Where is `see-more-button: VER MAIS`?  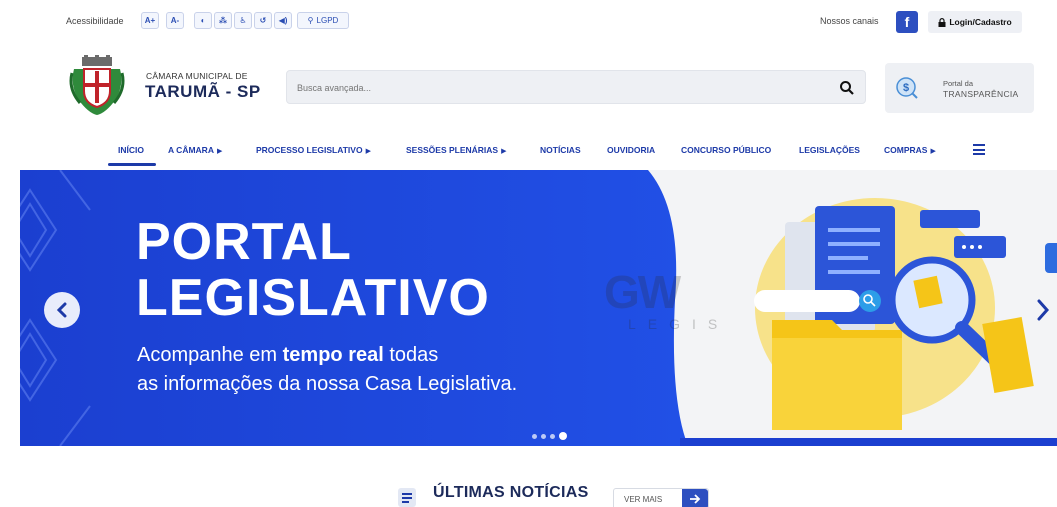 see-more-button: VER MAIS is located at coordinates (661, 497).